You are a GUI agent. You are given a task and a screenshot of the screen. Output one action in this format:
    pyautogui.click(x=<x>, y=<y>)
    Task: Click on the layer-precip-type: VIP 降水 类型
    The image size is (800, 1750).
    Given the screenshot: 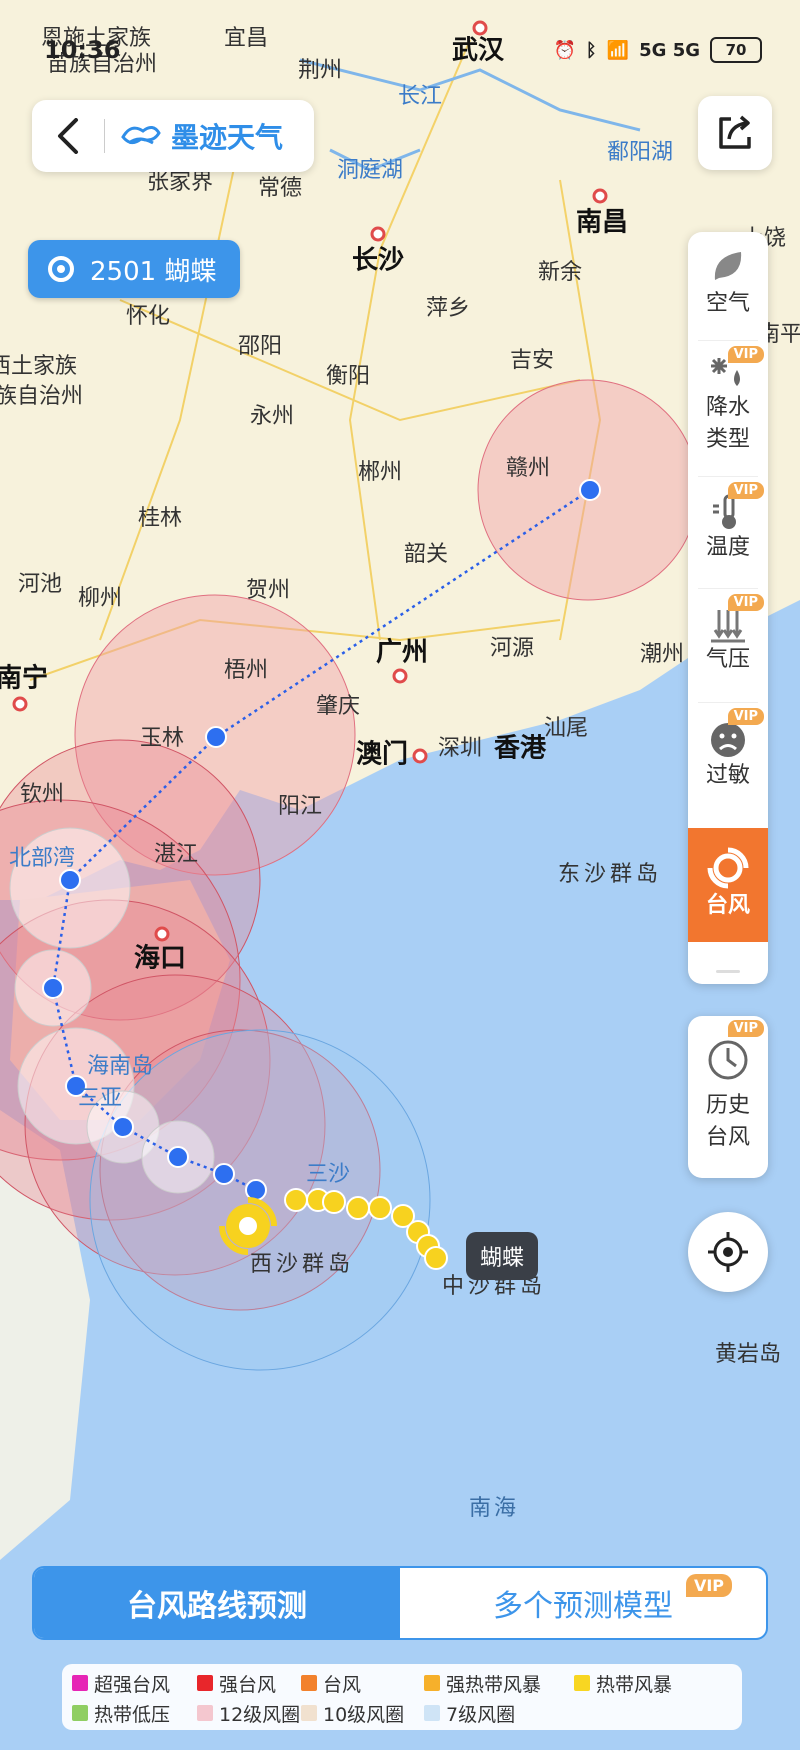 What is the action you would take?
    pyautogui.click(x=728, y=409)
    